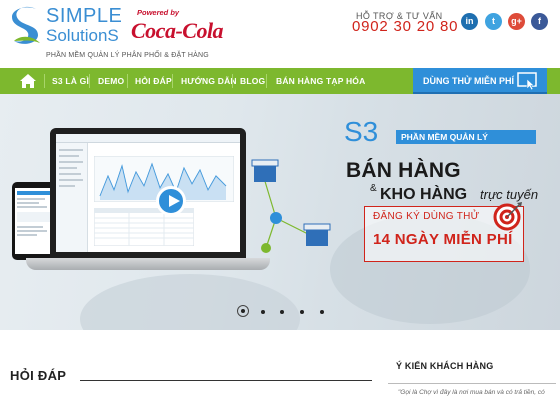 The height and width of the screenshot is (400, 560). Describe the element at coordinates (445, 366) in the screenshot. I see `reviews-section-title: Ý KIẾN KHÁCH HÀNG` at that location.